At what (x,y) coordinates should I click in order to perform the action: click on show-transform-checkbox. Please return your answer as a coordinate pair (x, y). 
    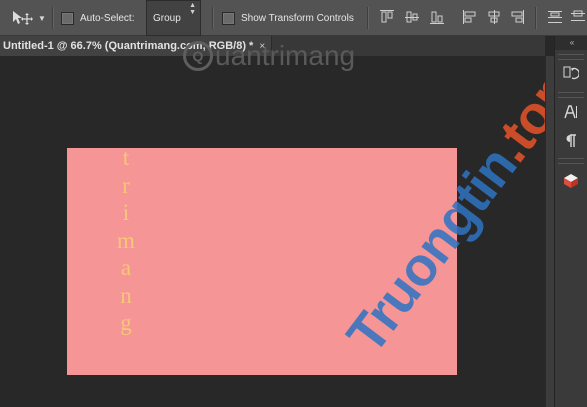
    Looking at the image, I should click on (228, 18).